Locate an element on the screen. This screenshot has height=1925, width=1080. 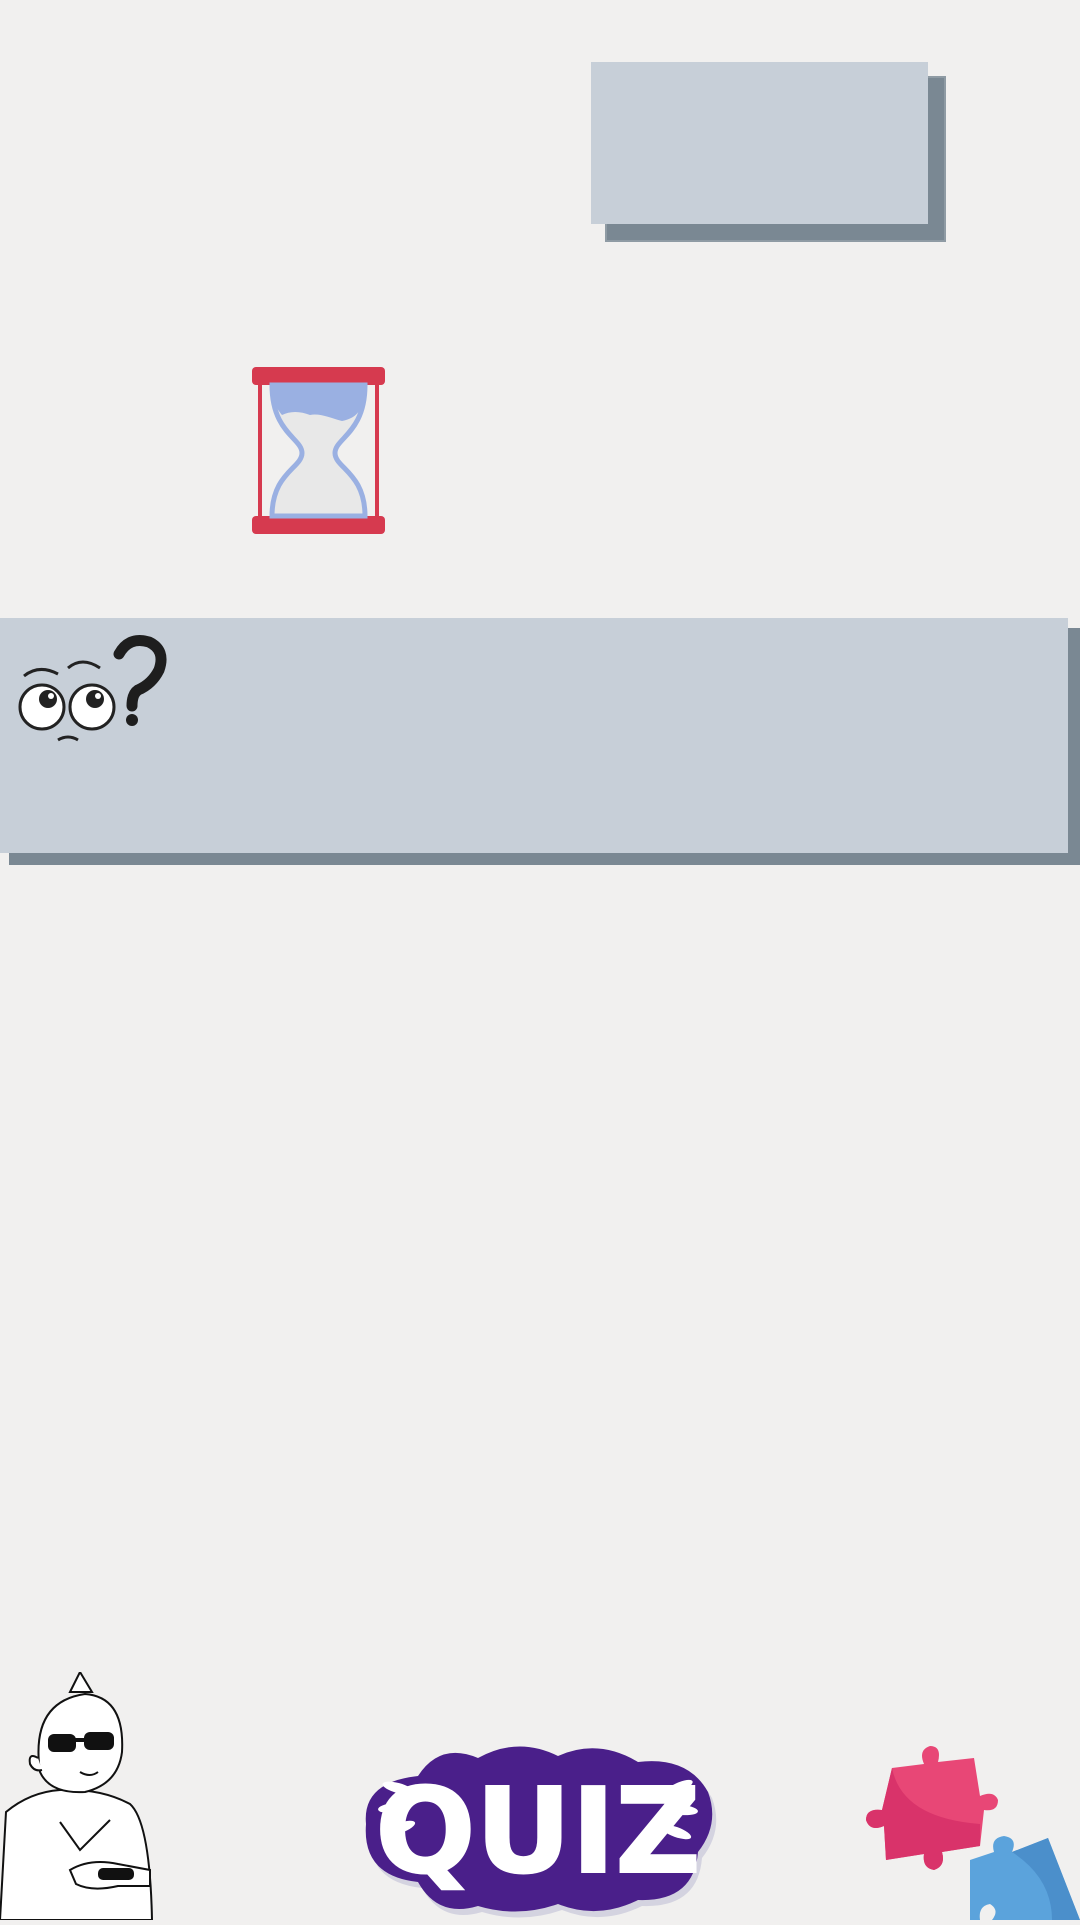
hourglass-icon is located at coordinates (318, 450).